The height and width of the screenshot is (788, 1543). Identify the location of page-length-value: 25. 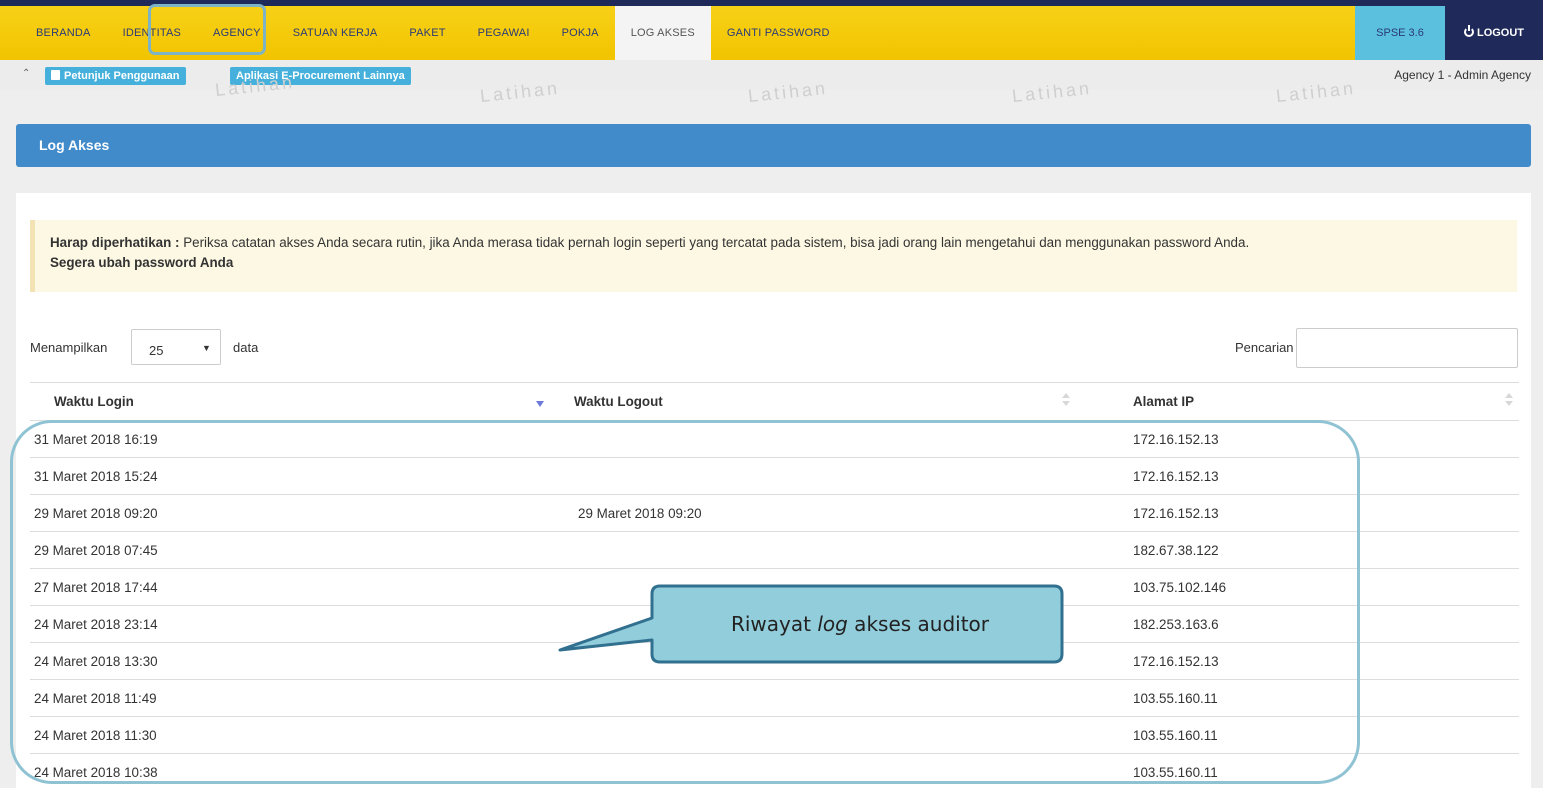
(156, 350).